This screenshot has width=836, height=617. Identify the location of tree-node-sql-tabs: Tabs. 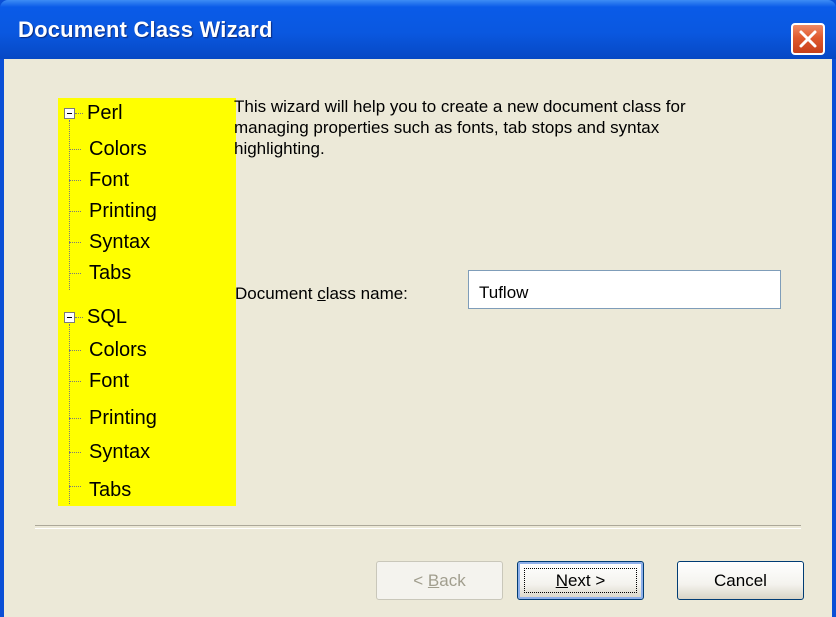
(147, 488).